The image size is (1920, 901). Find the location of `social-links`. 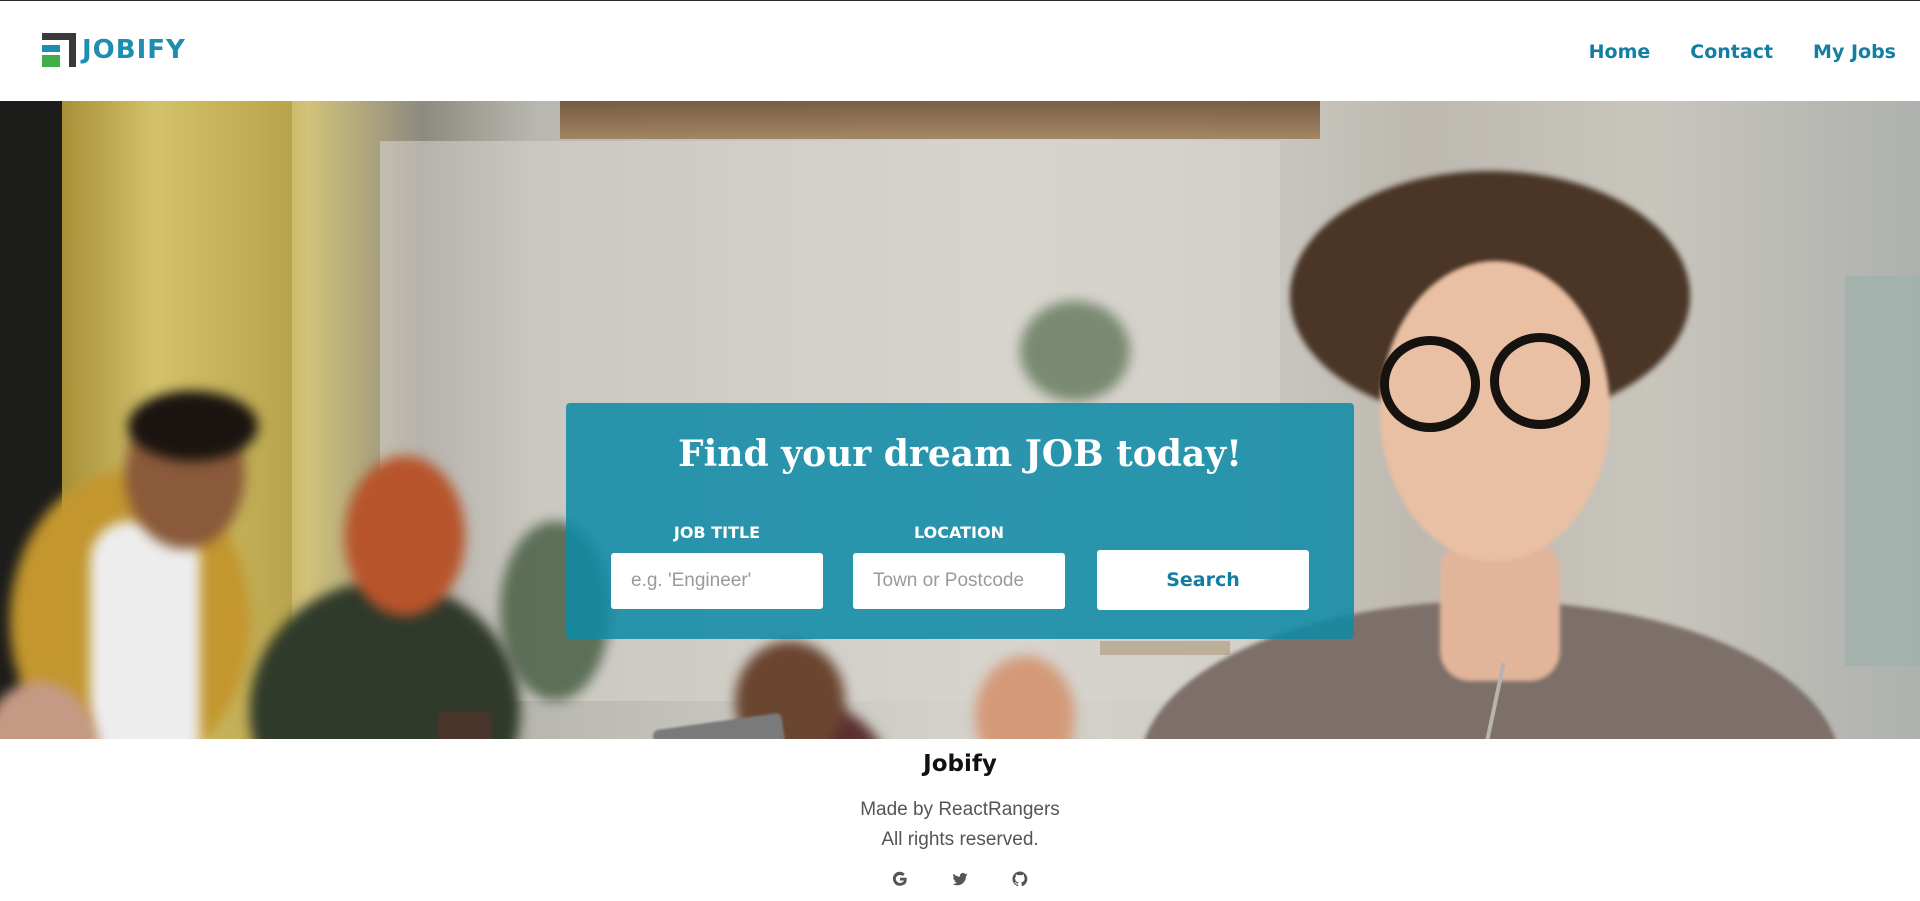

social-links is located at coordinates (960, 879).